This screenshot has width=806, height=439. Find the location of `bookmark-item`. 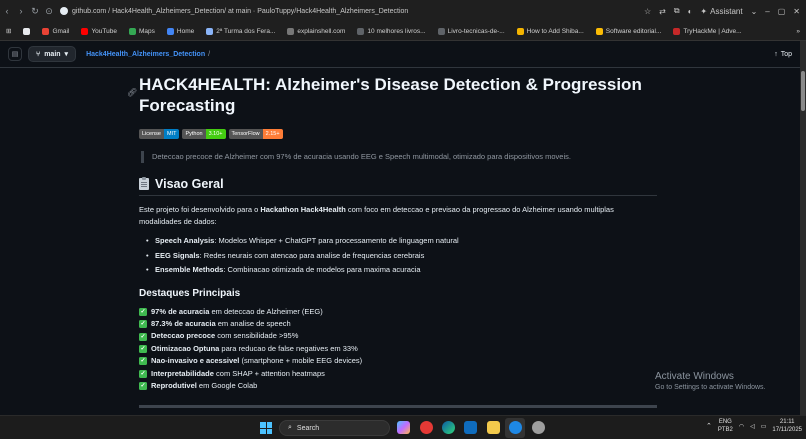

bookmark-item is located at coordinates (26, 31).